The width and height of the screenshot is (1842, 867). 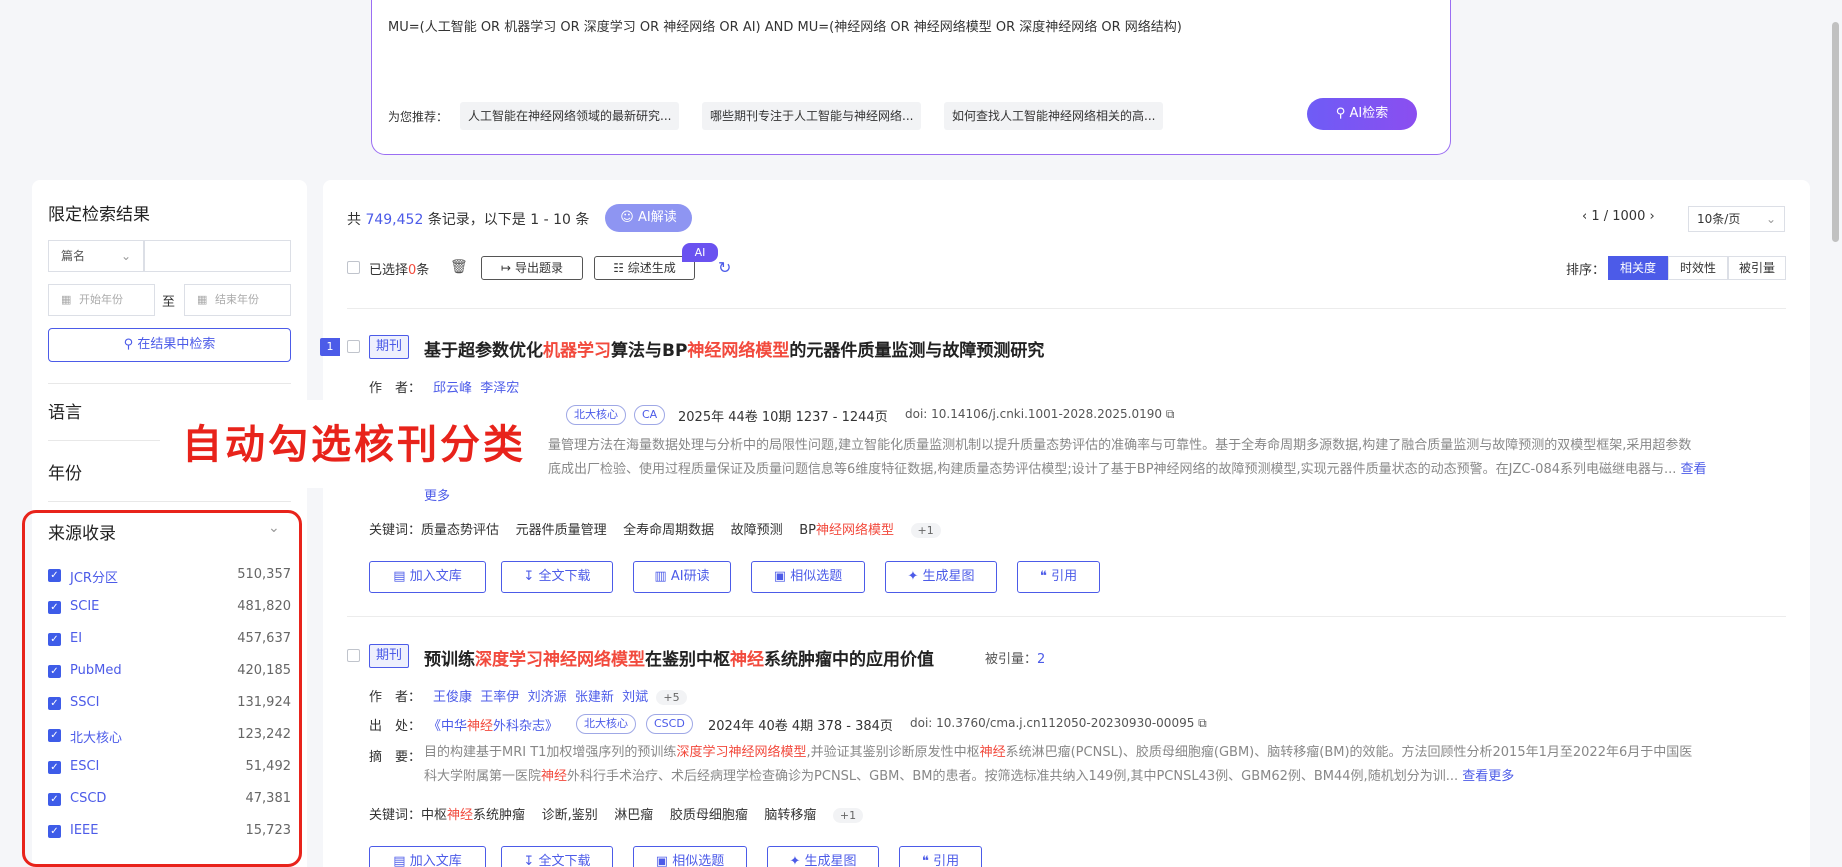 I want to click on keyword: BP神经网络模型, so click(x=846, y=530).